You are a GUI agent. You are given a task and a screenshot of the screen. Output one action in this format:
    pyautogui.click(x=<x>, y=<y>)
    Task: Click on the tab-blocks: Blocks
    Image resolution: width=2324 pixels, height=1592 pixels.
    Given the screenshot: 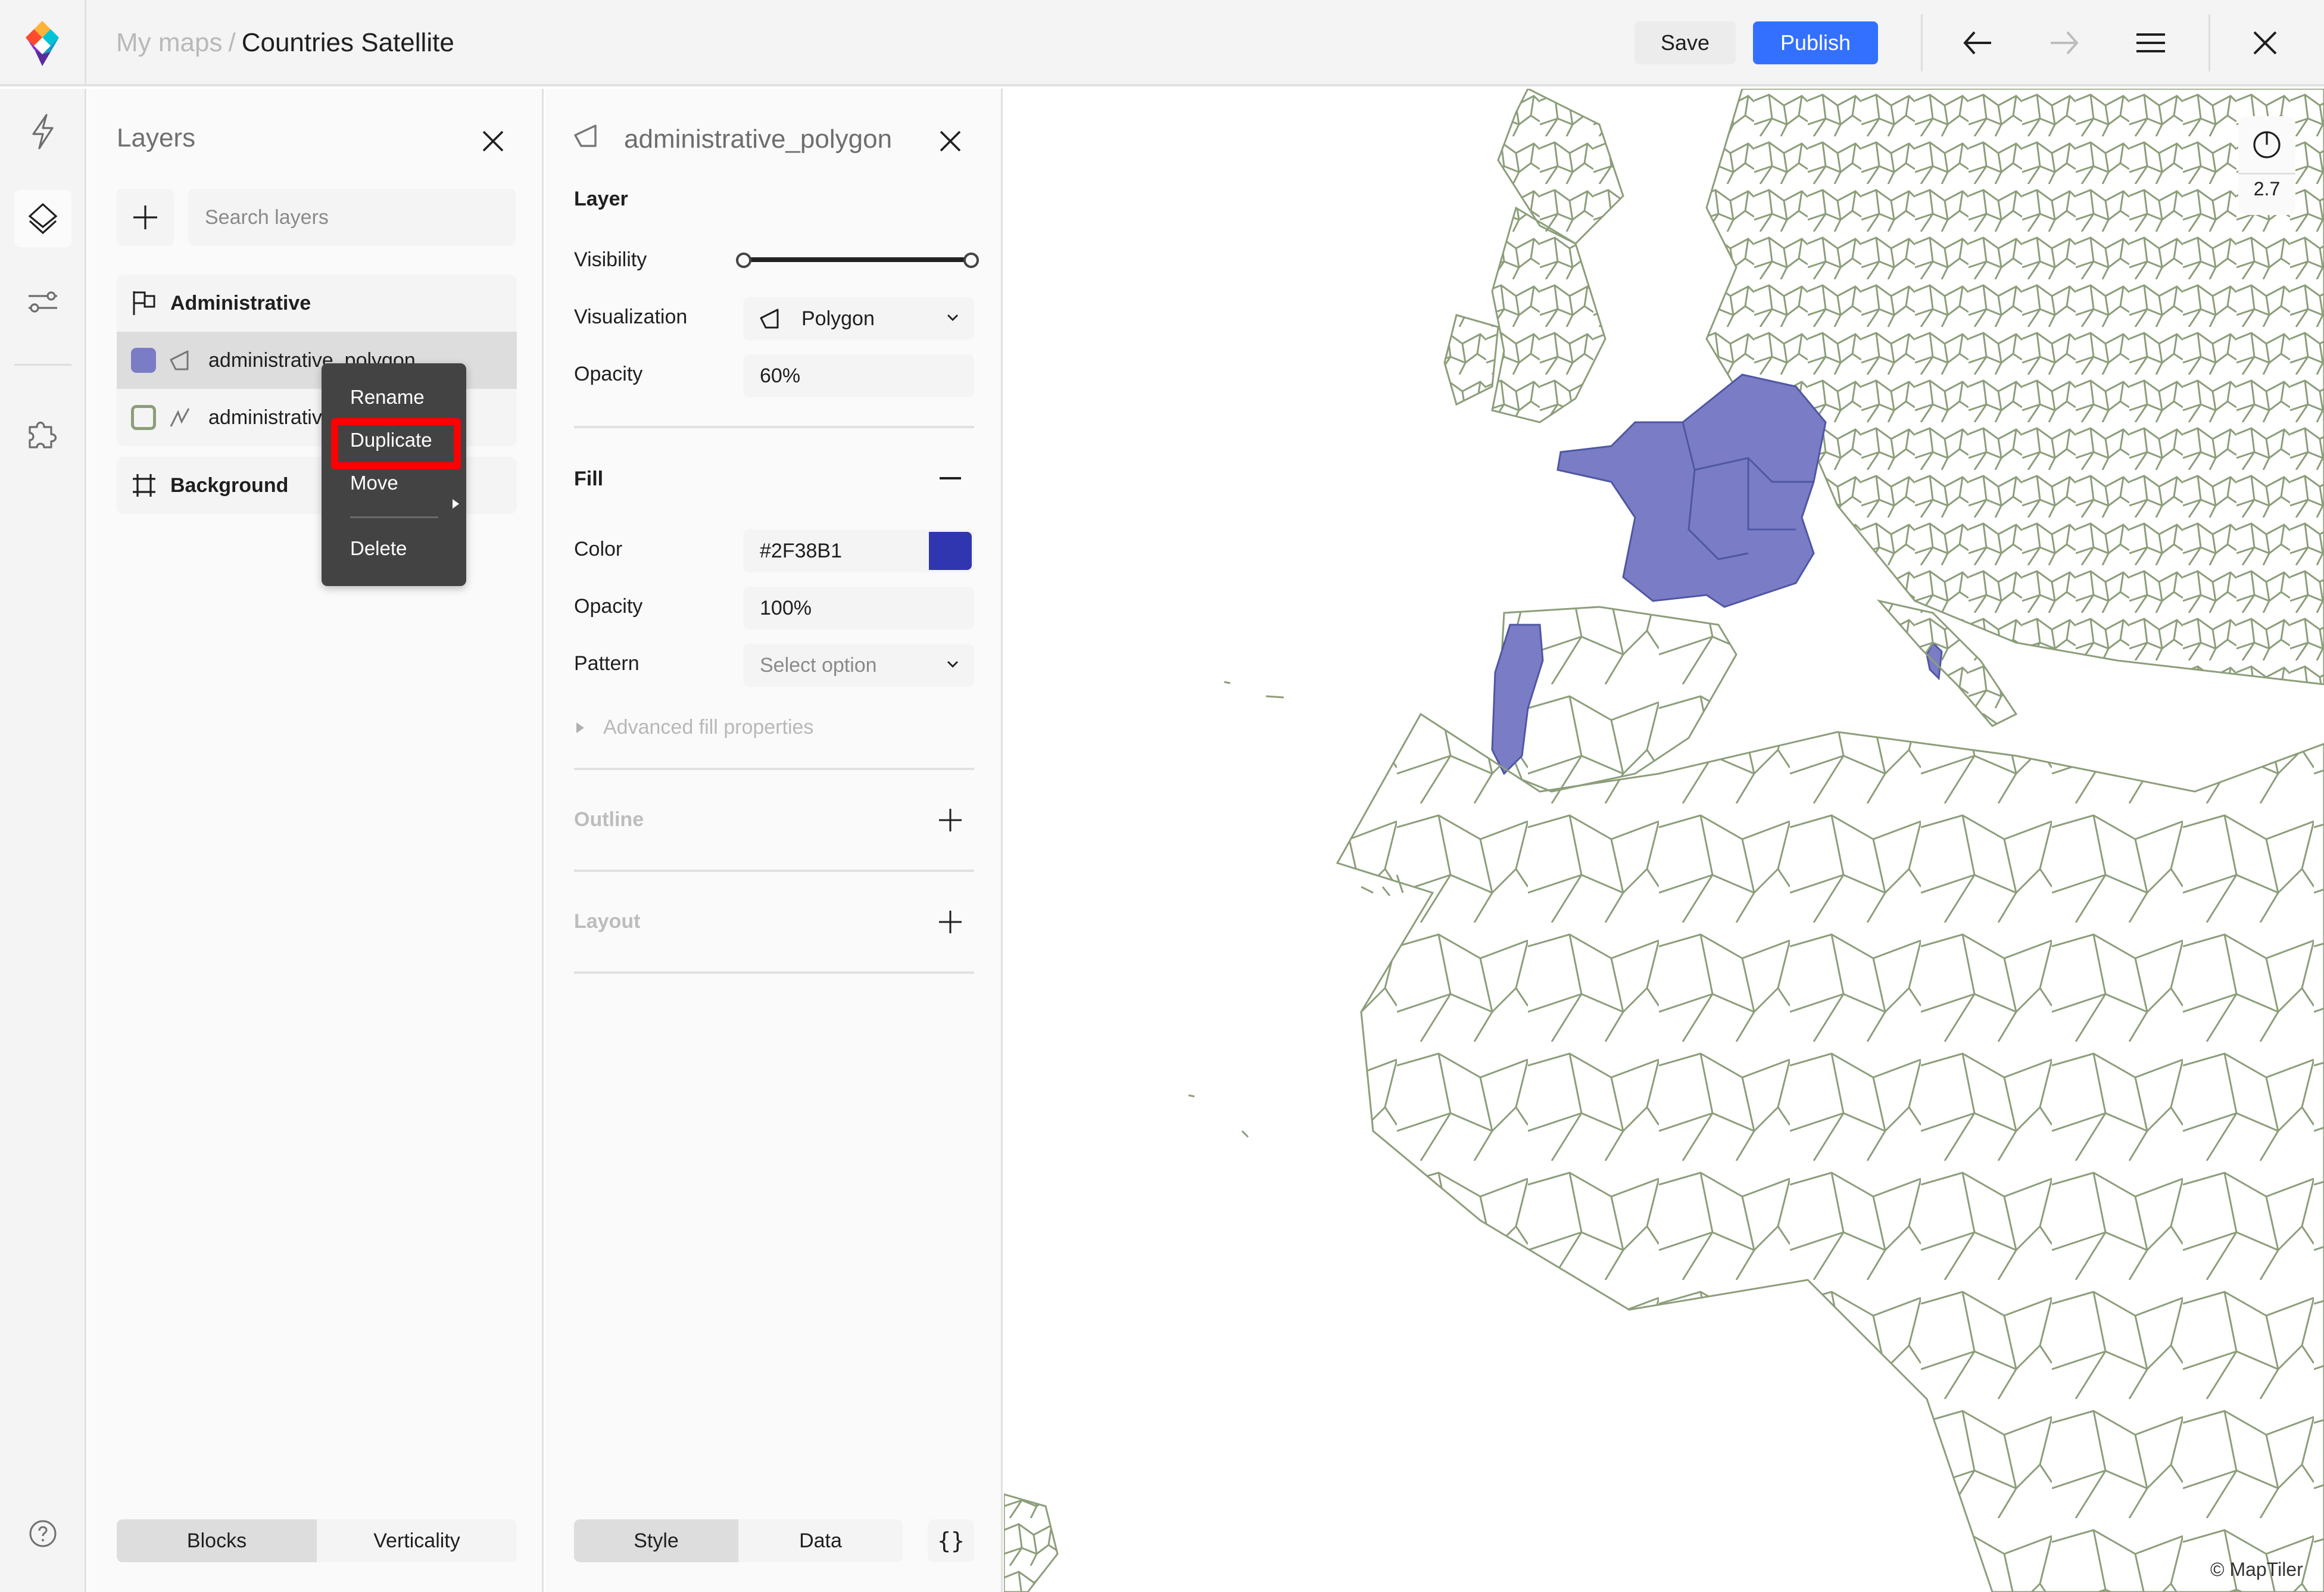 What is the action you would take?
    pyautogui.click(x=217, y=1540)
    